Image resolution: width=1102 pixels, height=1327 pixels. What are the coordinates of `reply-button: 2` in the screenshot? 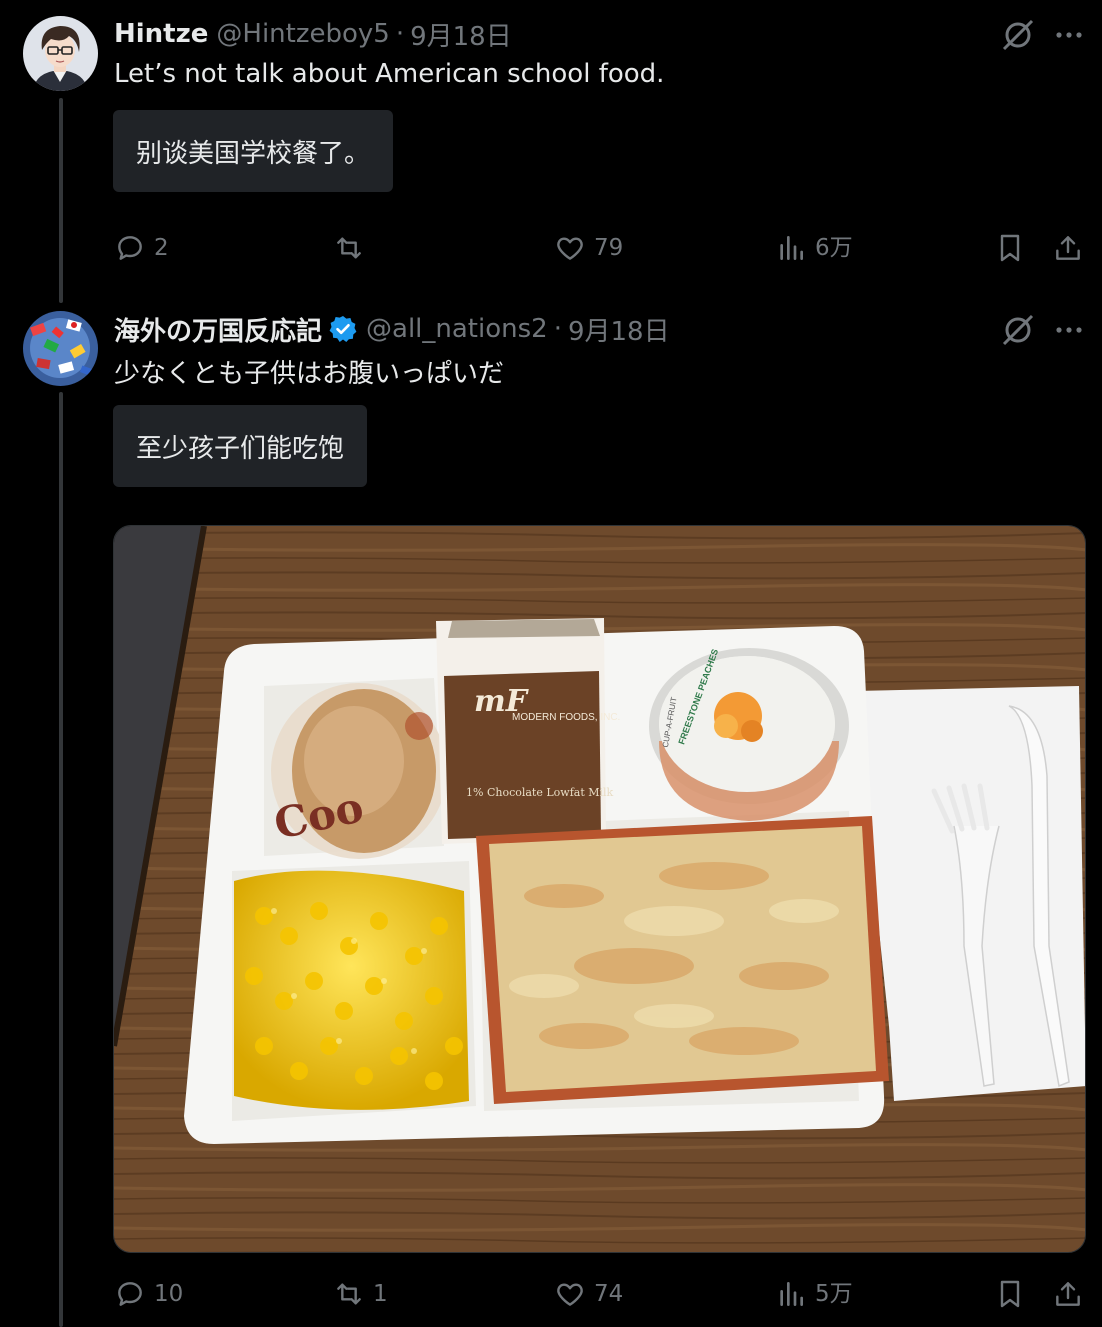 It's located at (141, 248).